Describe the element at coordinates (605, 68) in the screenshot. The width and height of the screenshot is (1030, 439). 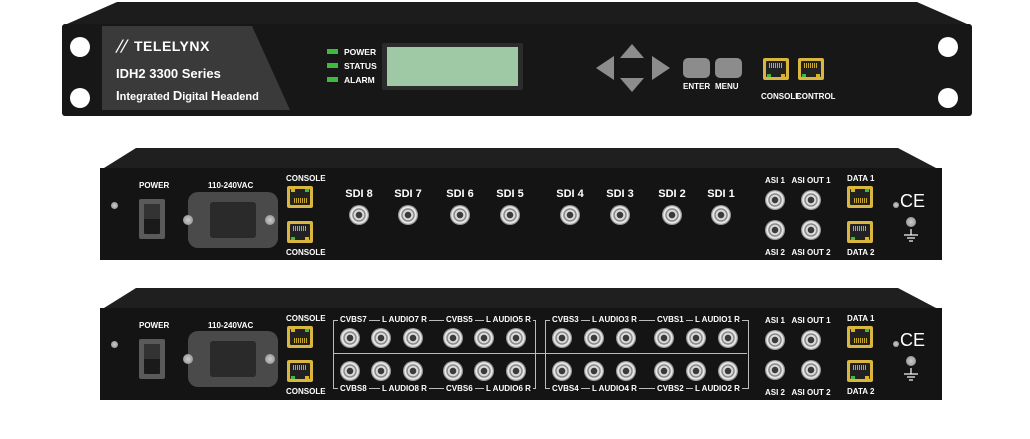
I see `arrow-left-icon` at that location.